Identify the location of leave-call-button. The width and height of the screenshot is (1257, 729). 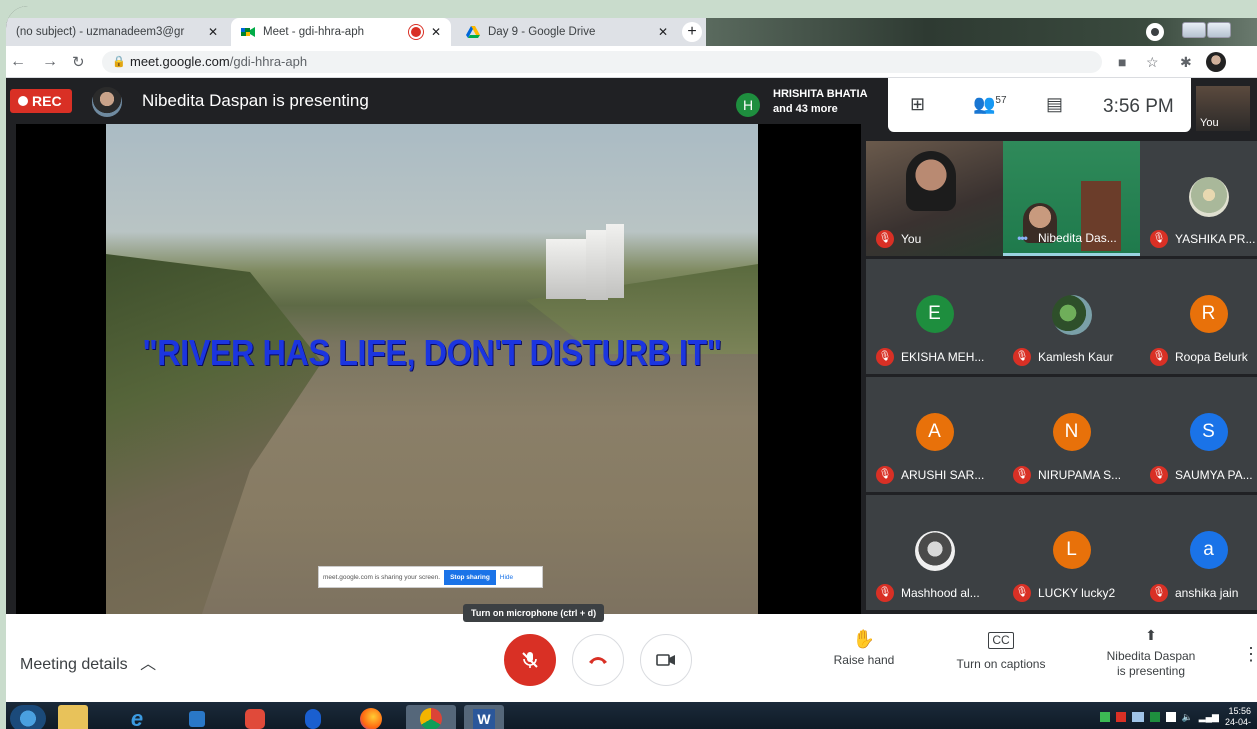
(598, 660).